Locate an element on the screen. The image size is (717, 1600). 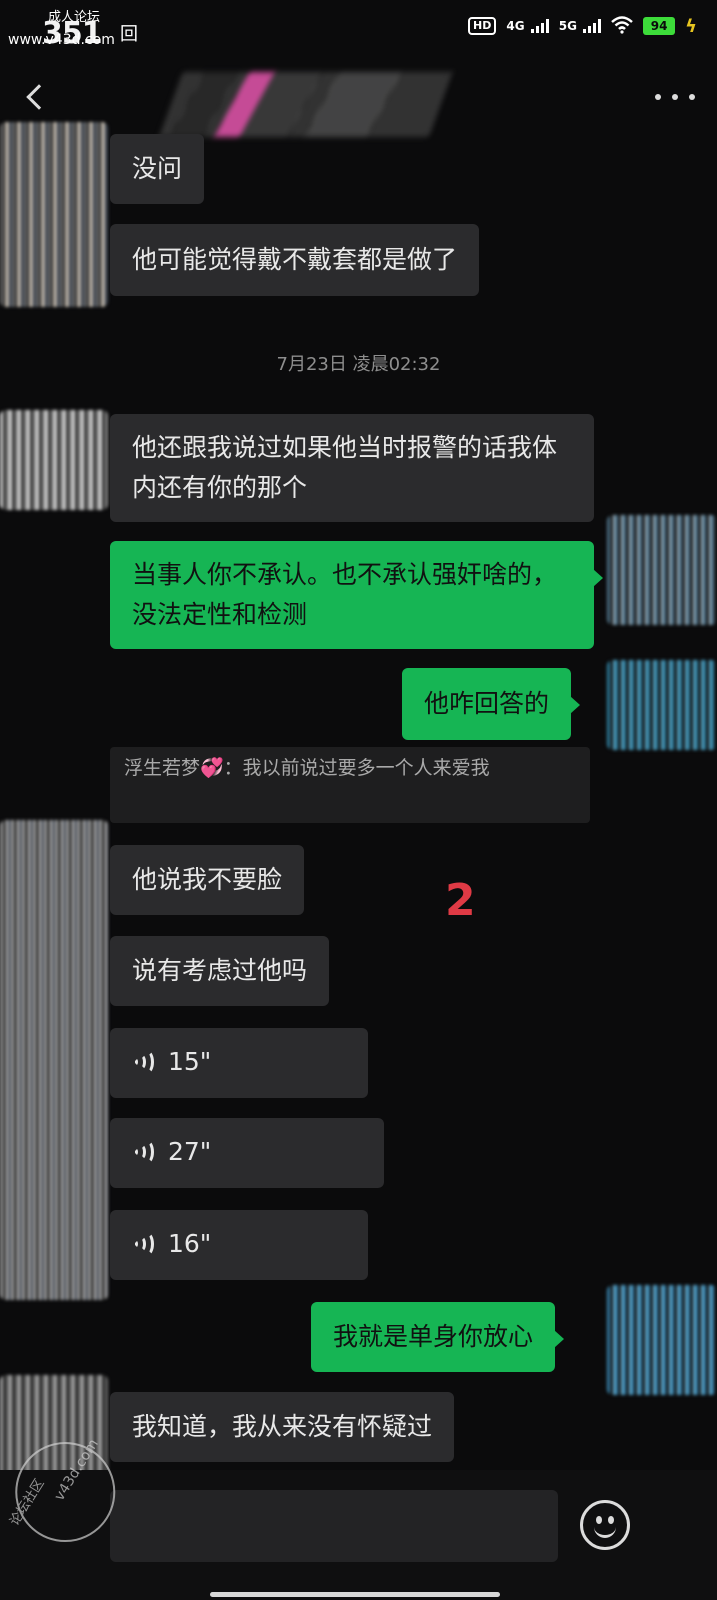
signal-5g-icon: 5G is located at coordinates (580, 26).